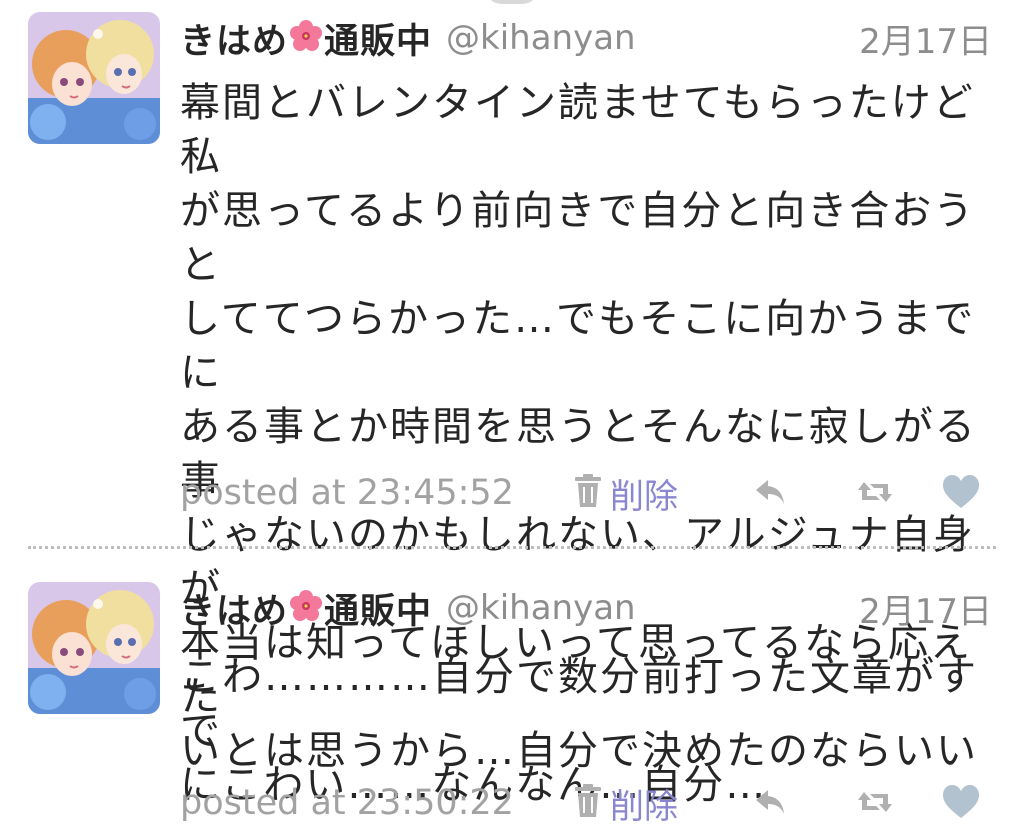  What do you see at coordinates (512, 2) in the screenshot?
I see `pull-indicator` at bounding box center [512, 2].